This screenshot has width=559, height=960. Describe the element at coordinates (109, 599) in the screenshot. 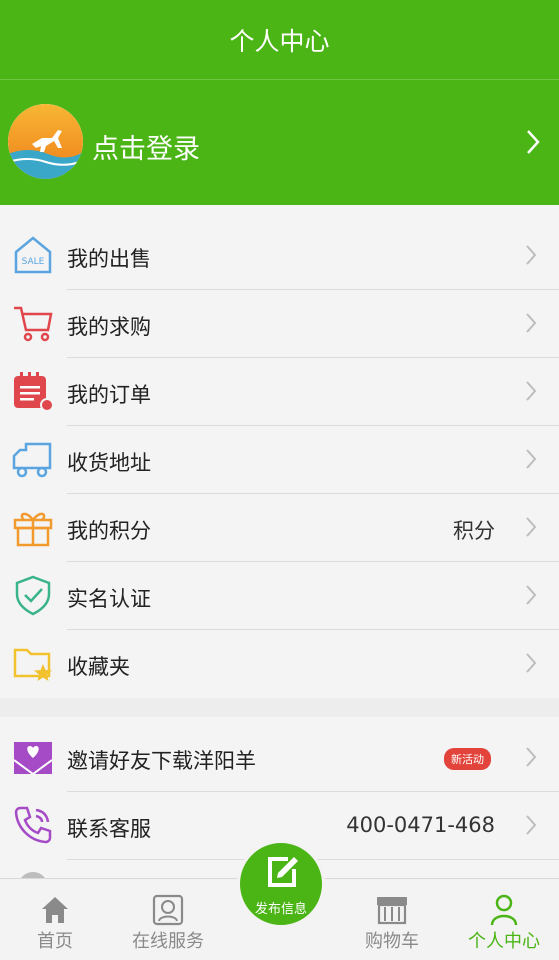

I see `menu-item-label: 实名认证` at that location.